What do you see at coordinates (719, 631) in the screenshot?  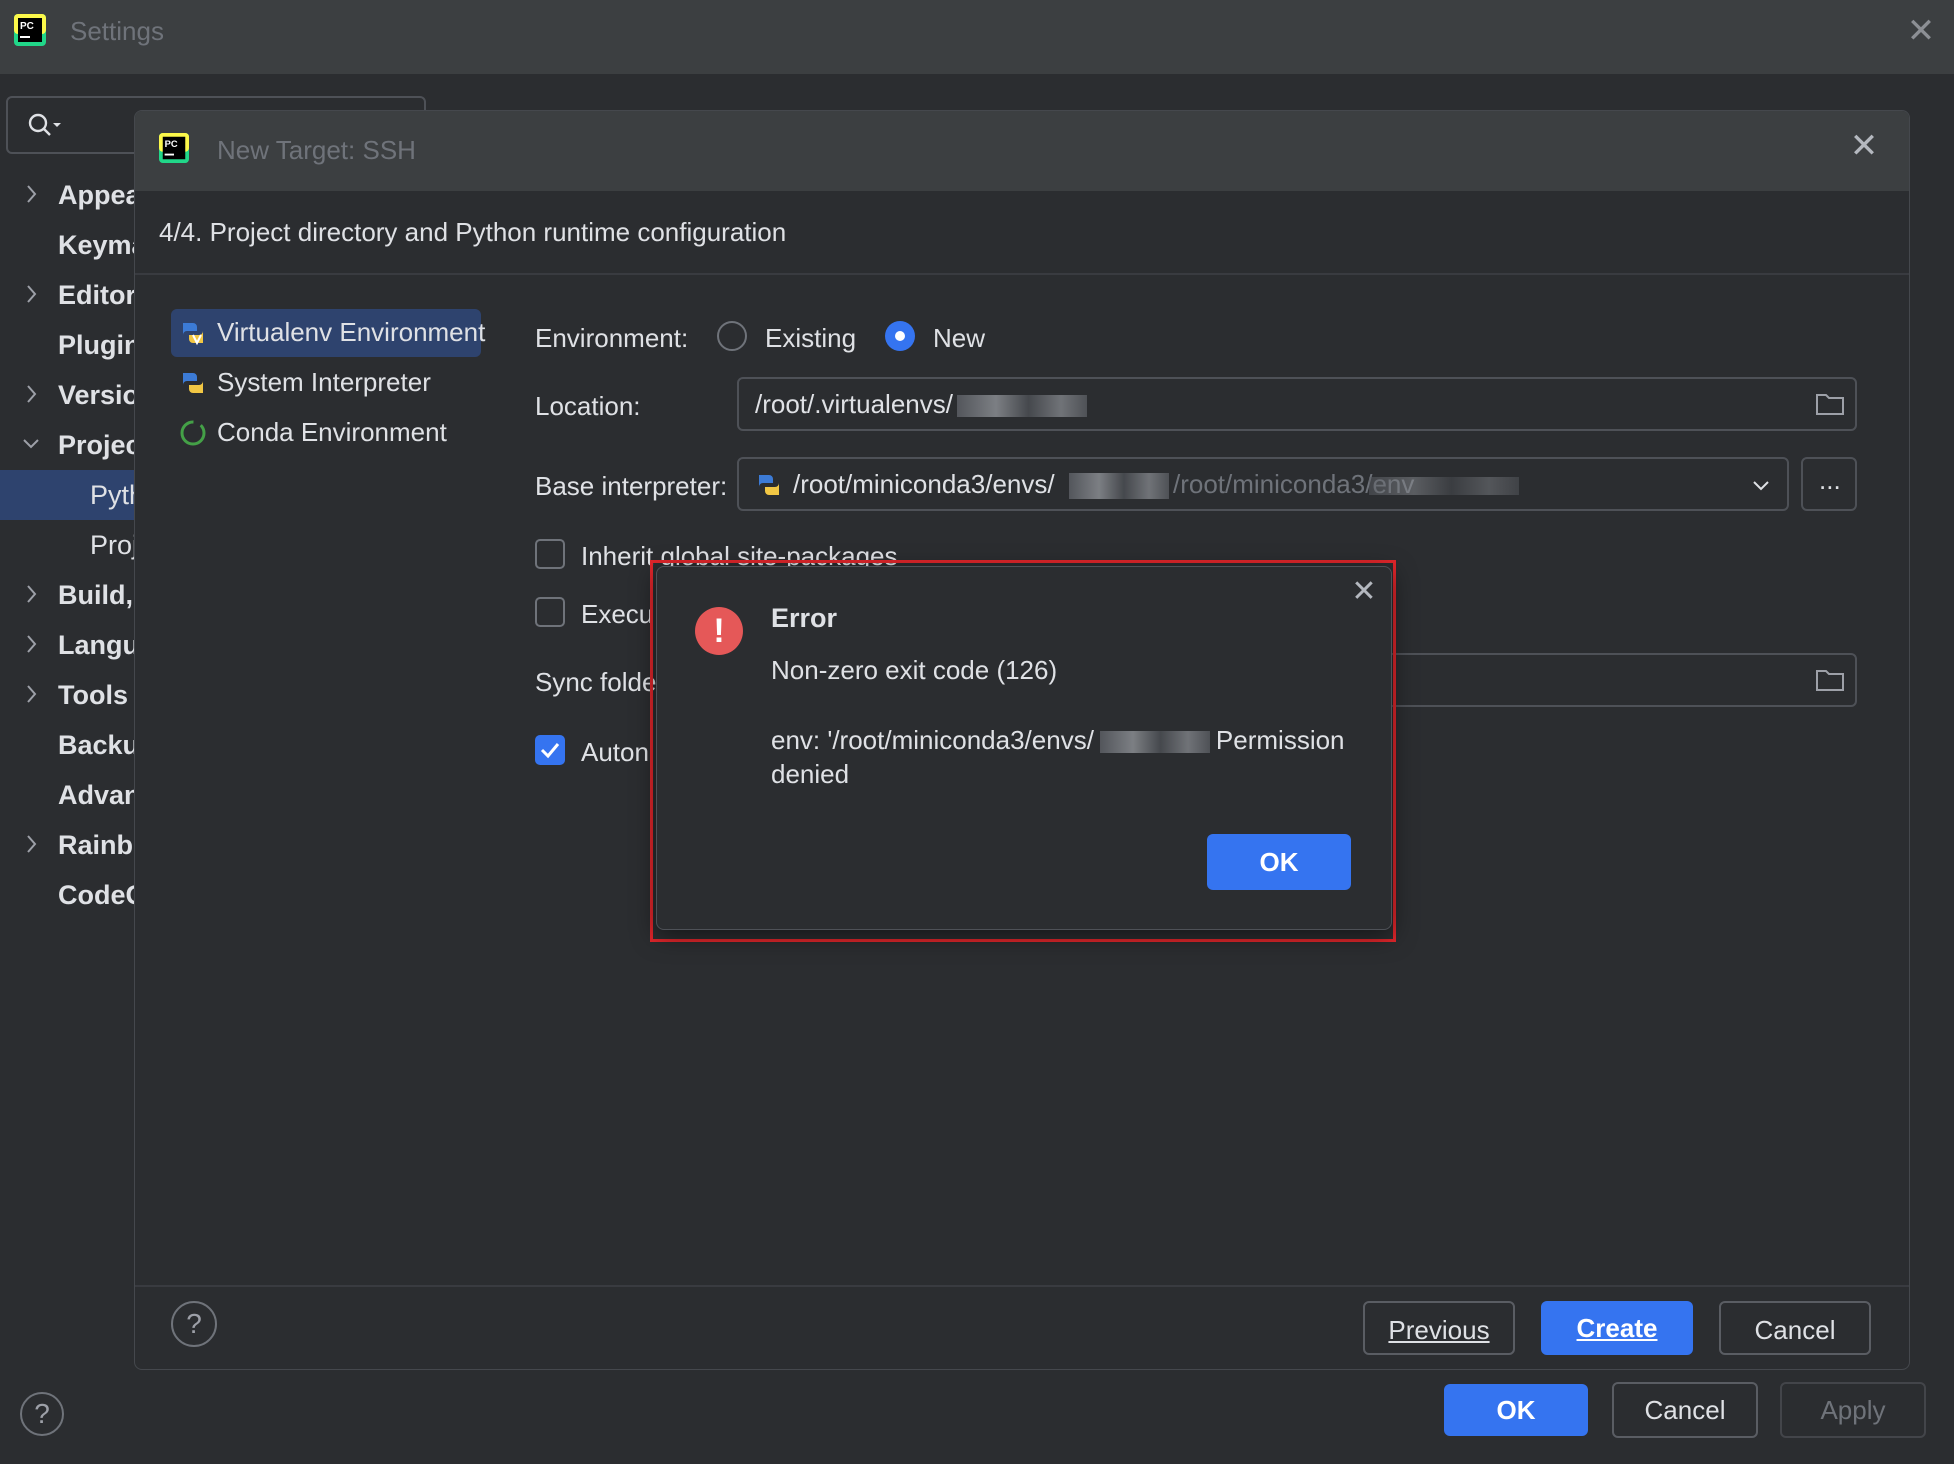 I see `error-icon: !` at bounding box center [719, 631].